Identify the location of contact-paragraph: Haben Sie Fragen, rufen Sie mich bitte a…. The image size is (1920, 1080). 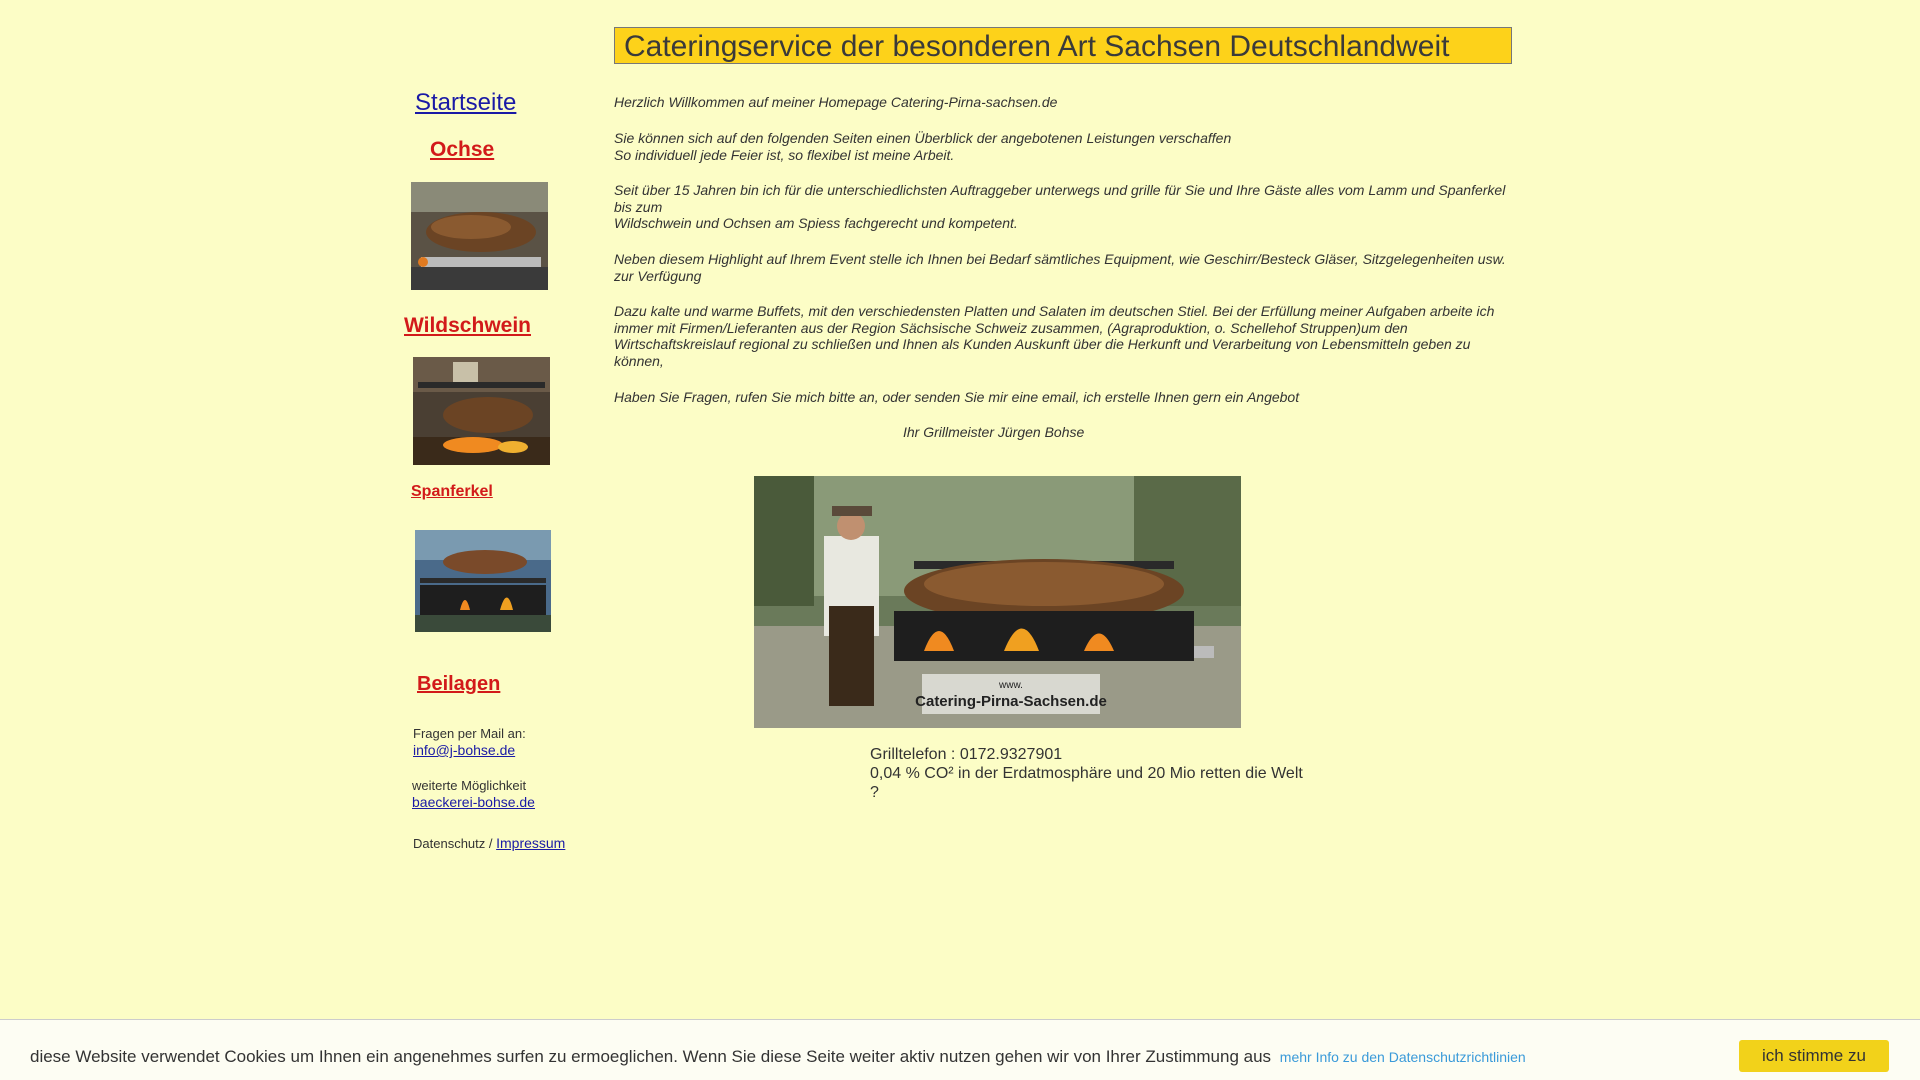
(957, 397).